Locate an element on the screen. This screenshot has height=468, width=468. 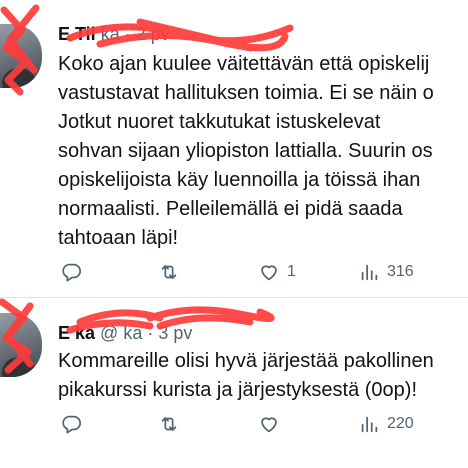
author-handle: @ ka is located at coordinates (121, 333).